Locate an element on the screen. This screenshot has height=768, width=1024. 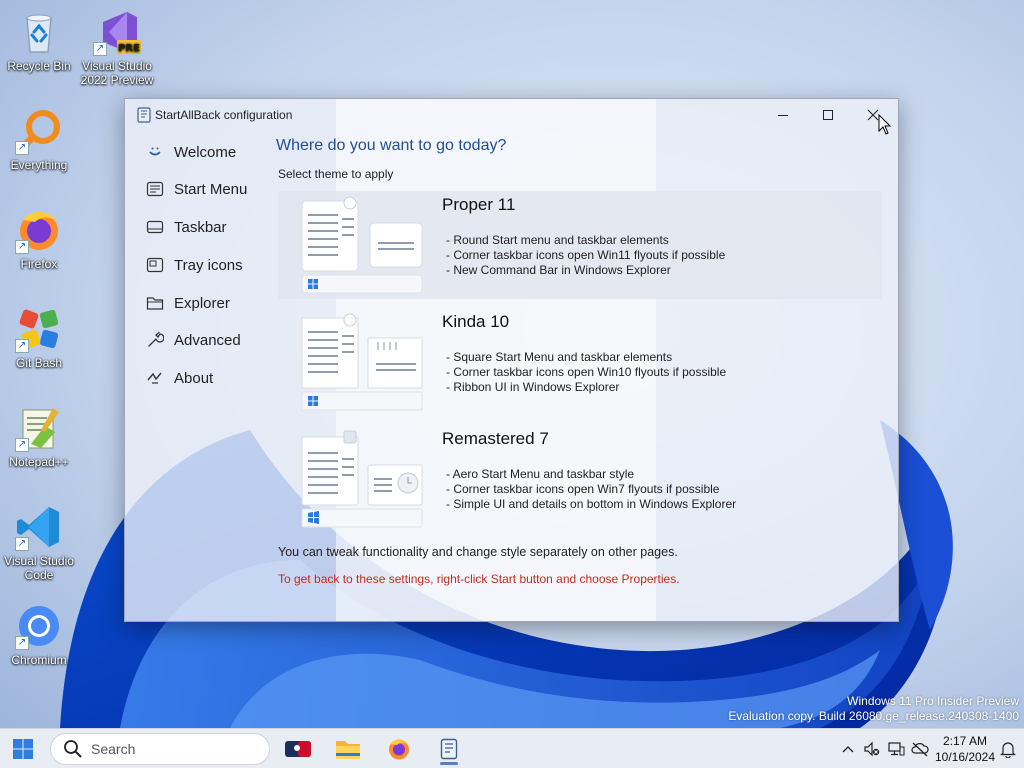
desktop-icon-git-bash: ↗ Git Bash is located at coordinates (39, 337).